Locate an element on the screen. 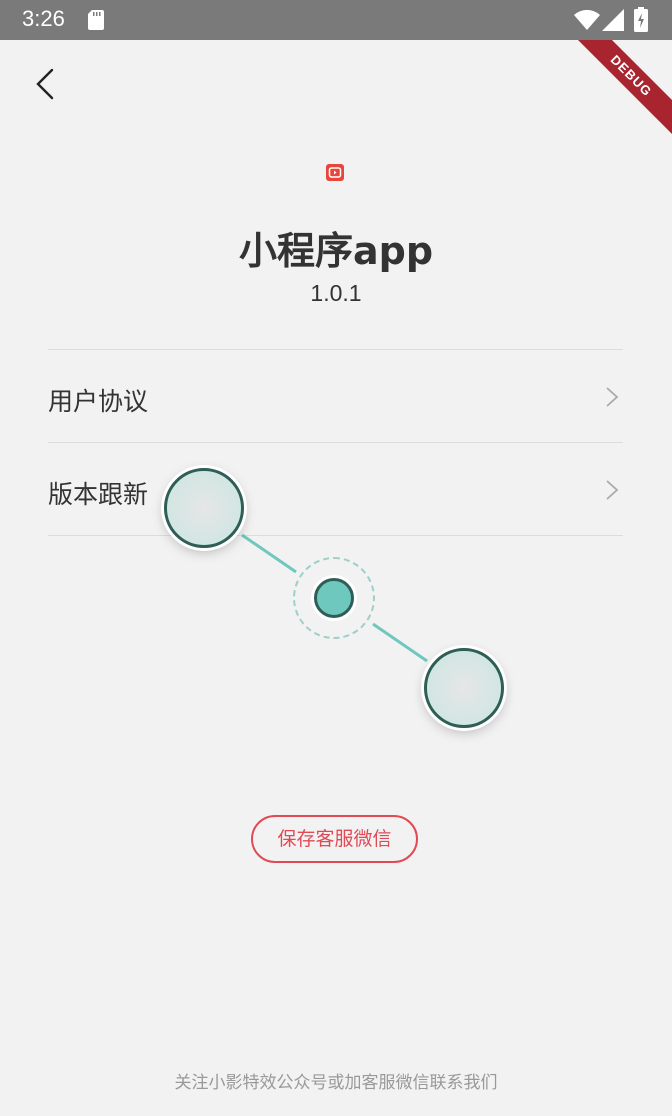 This screenshot has width=672, height=1116. wifi-icon is located at coordinates (587, 19).